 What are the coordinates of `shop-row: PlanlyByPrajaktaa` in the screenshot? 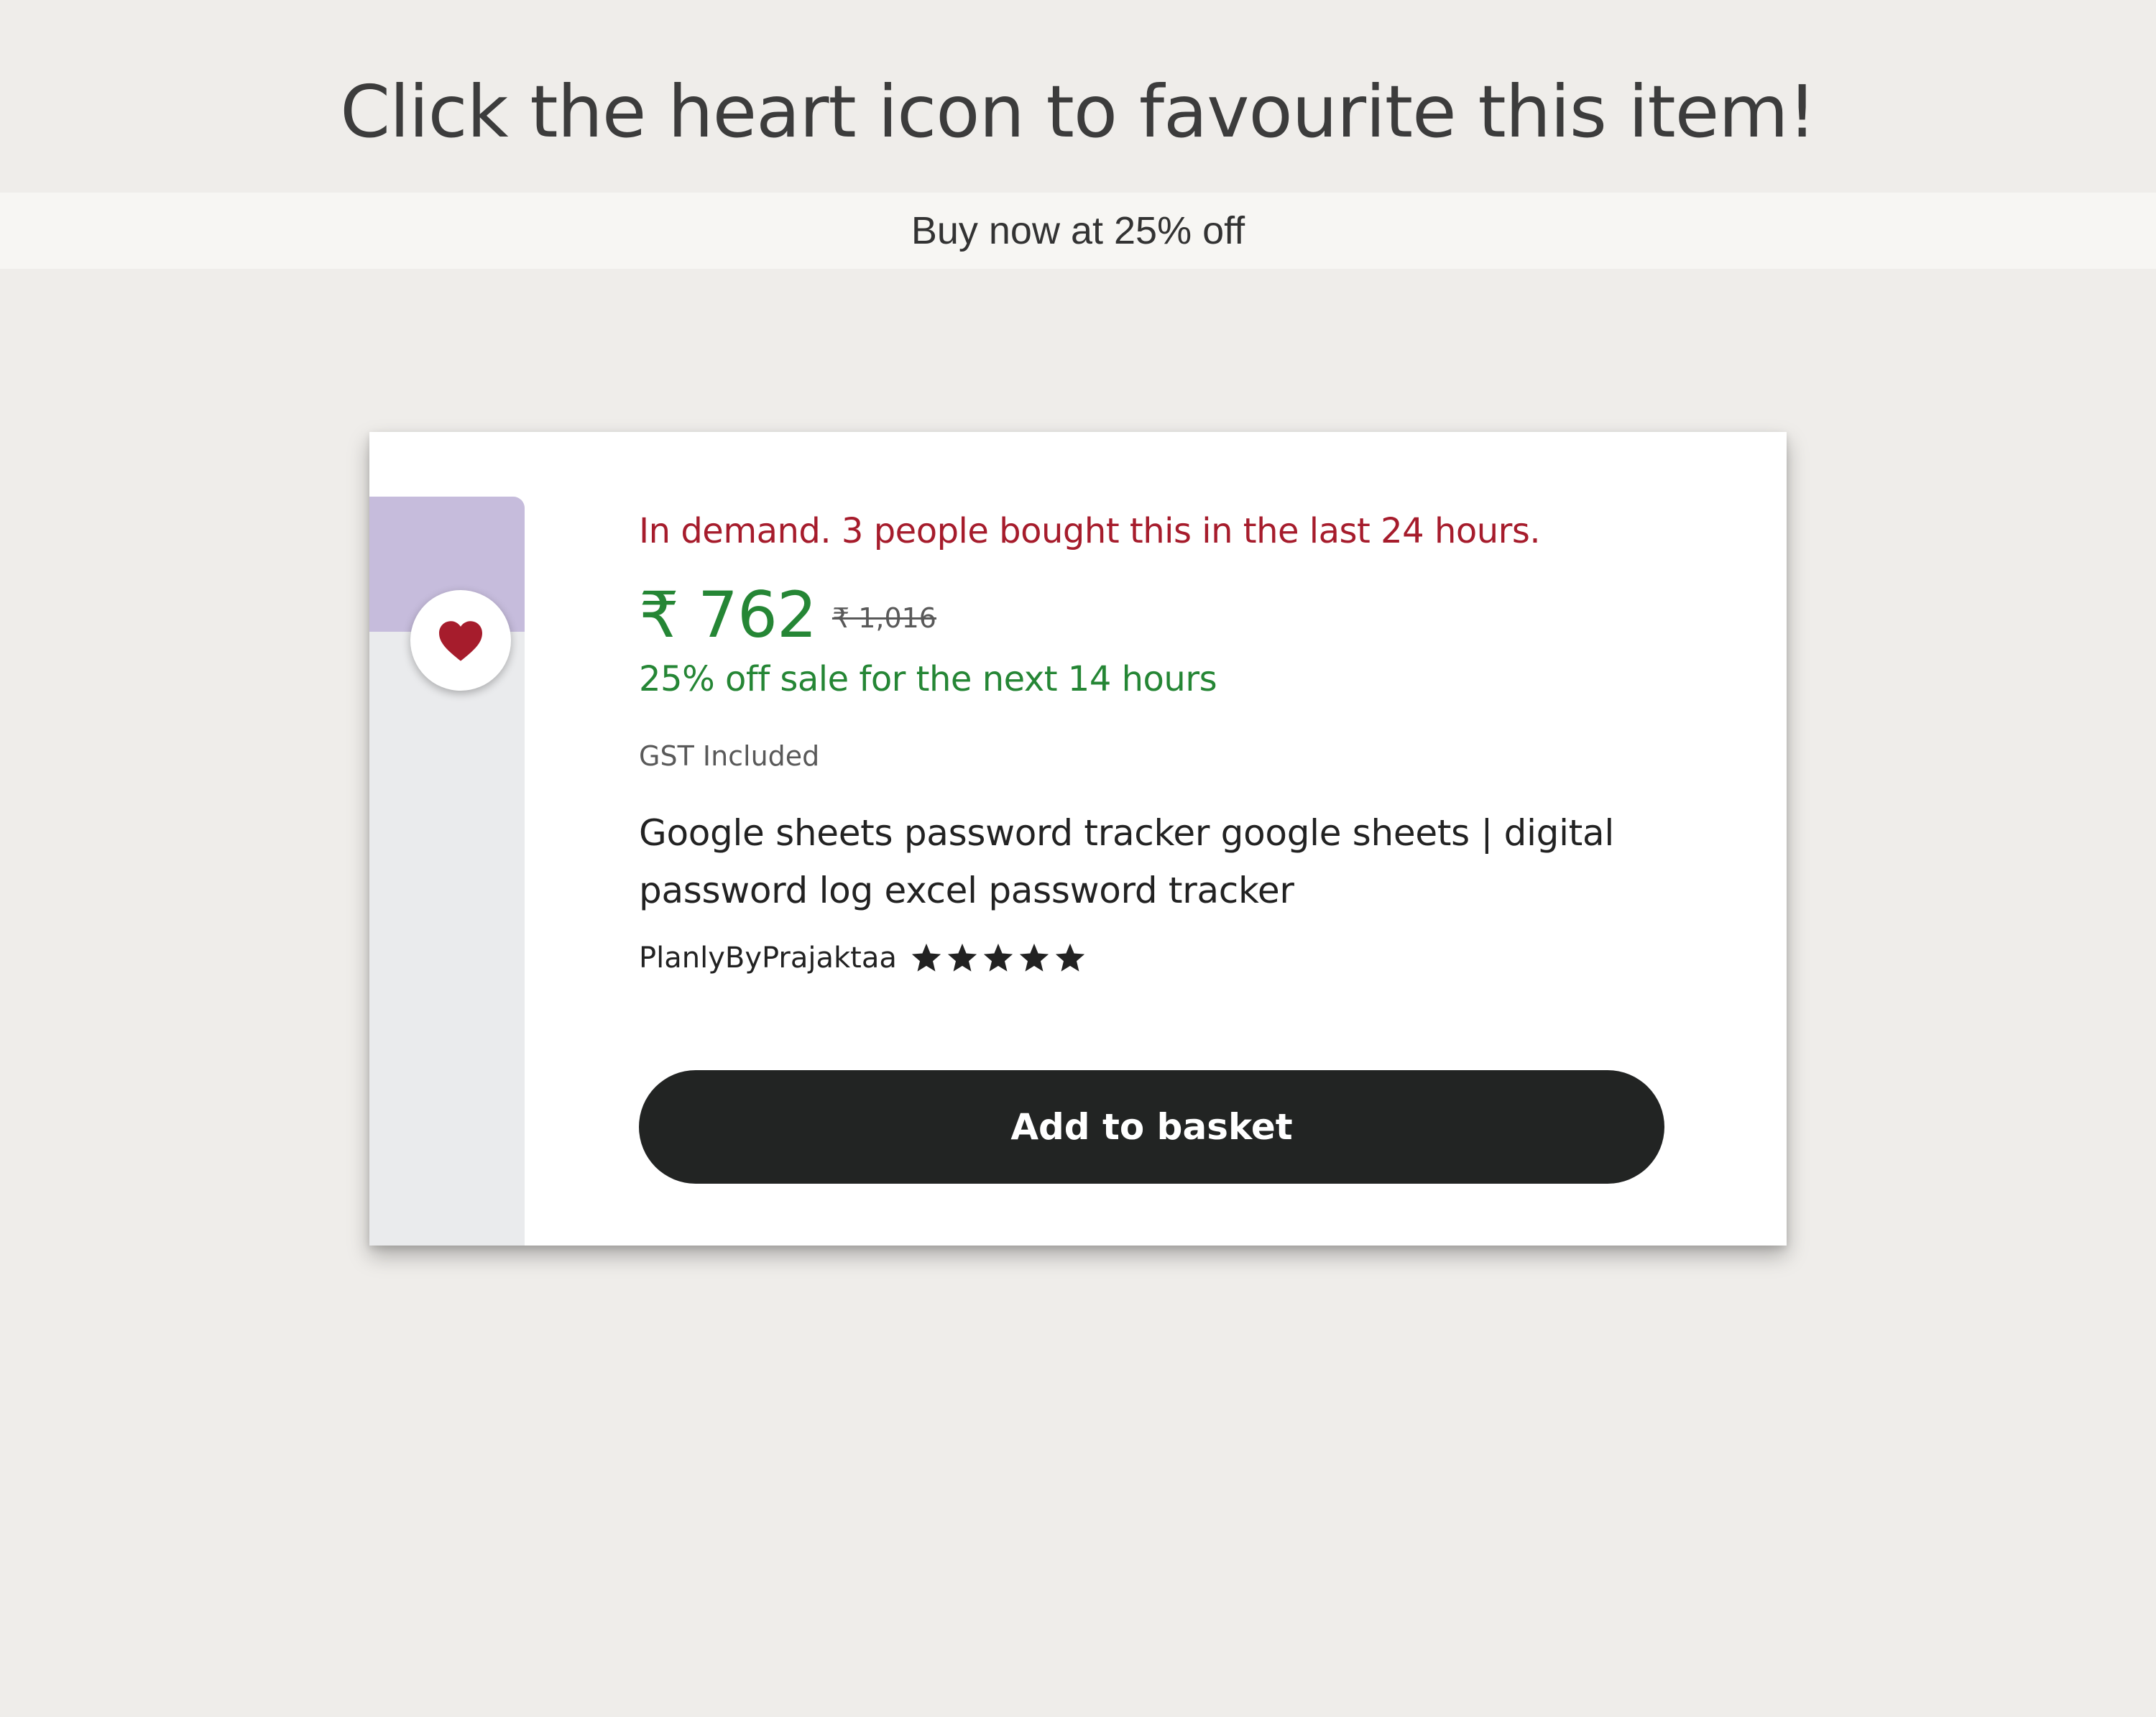 It's located at (864, 958).